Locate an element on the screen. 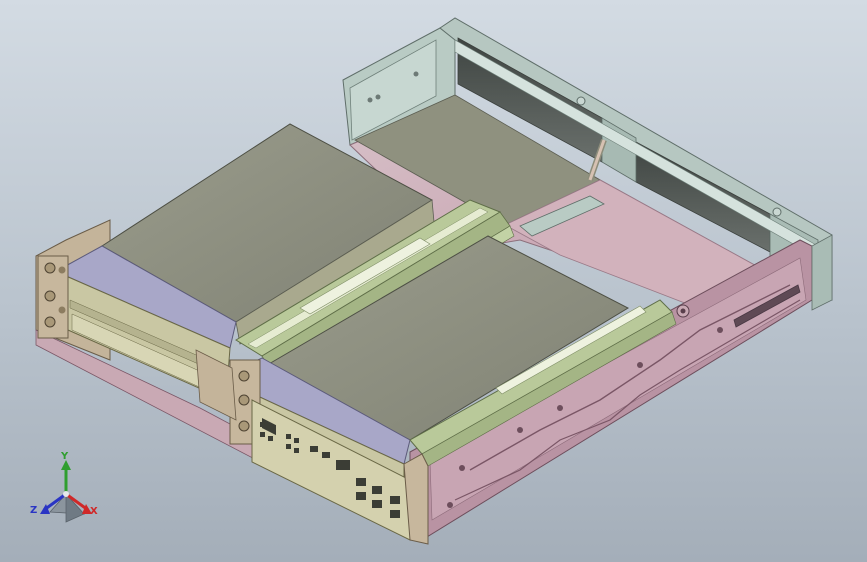  z-axis-label: Z is located at coordinates (34, 510).